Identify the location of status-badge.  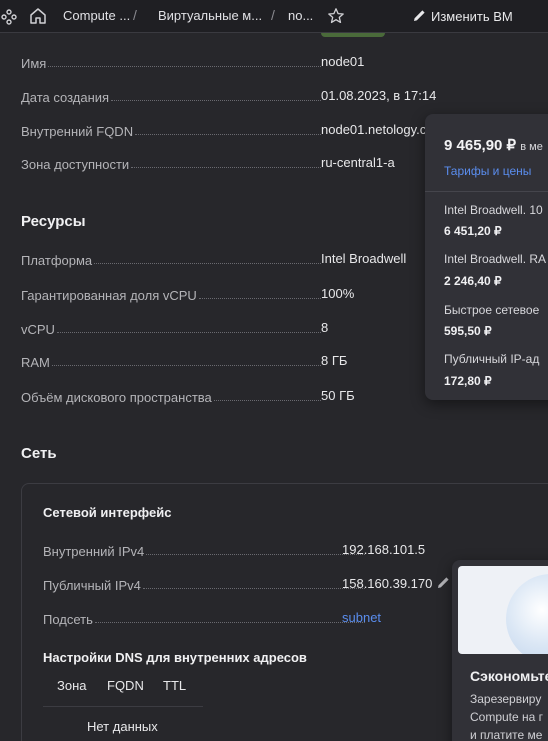
(353, 35).